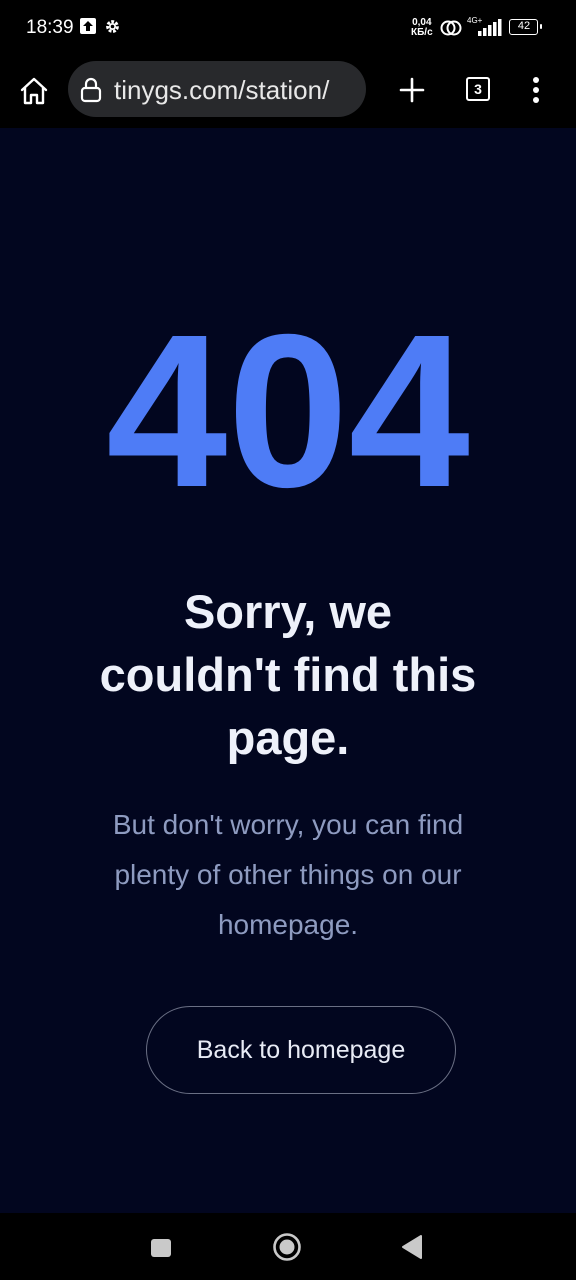 The width and height of the screenshot is (576, 1280). I want to click on tab-switcher-button: 3, so click(478, 89).